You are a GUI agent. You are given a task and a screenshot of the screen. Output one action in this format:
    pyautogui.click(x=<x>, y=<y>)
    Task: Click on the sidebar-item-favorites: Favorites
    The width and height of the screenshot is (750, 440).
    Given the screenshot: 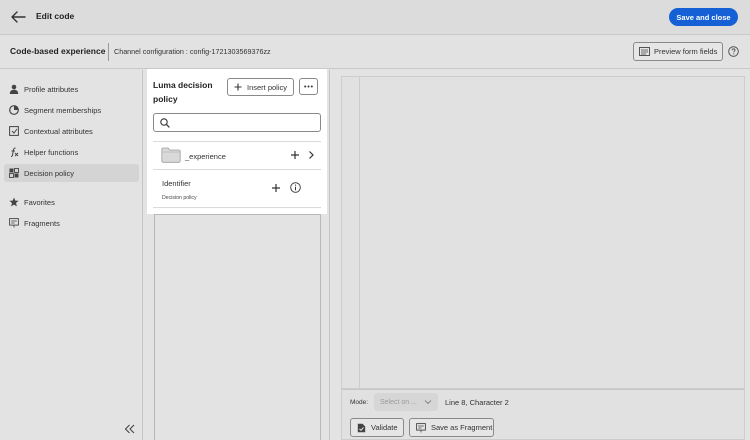 What is the action you would take?
    pyautogui.click(x=71, y=202)
    